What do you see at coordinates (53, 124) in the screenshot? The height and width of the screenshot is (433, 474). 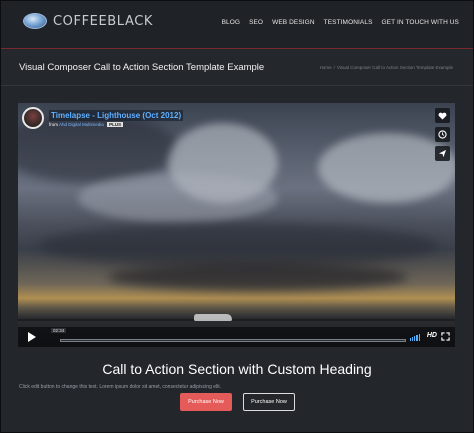 I see `video-from-label: from` at bounding box center [53, 124].